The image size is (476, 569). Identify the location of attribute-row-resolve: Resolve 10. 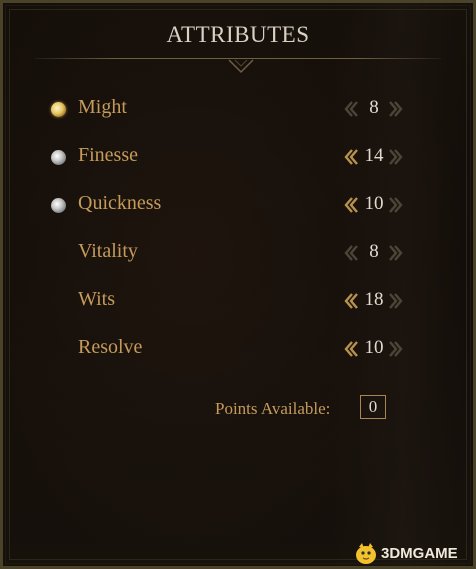
(238, 350).